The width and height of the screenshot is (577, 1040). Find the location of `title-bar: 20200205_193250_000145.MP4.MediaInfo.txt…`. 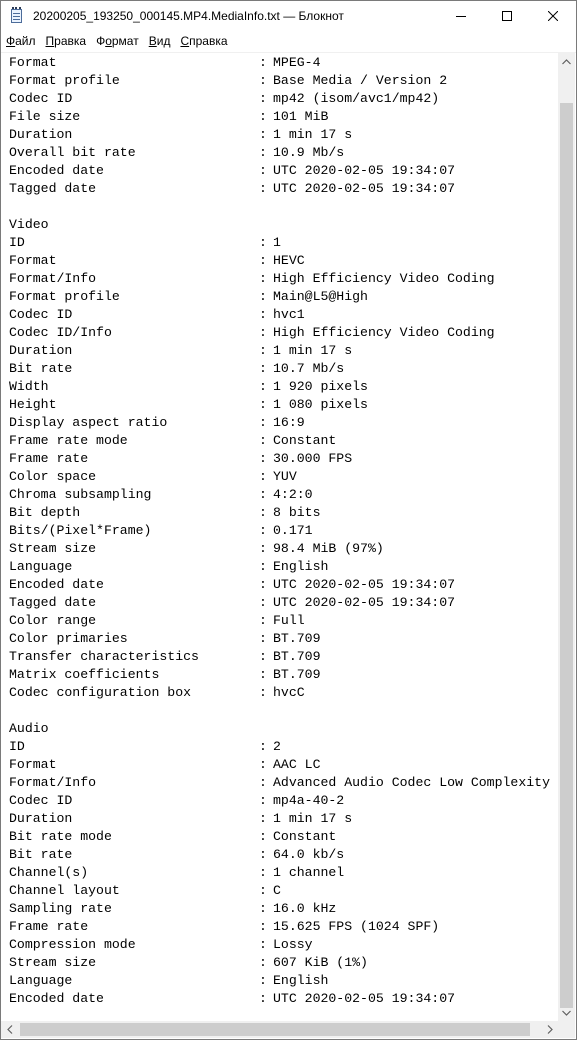

title-bar: 20200205_193250_000145.MP4.MediaInfo.txt… is located at coordinates (288, 16).